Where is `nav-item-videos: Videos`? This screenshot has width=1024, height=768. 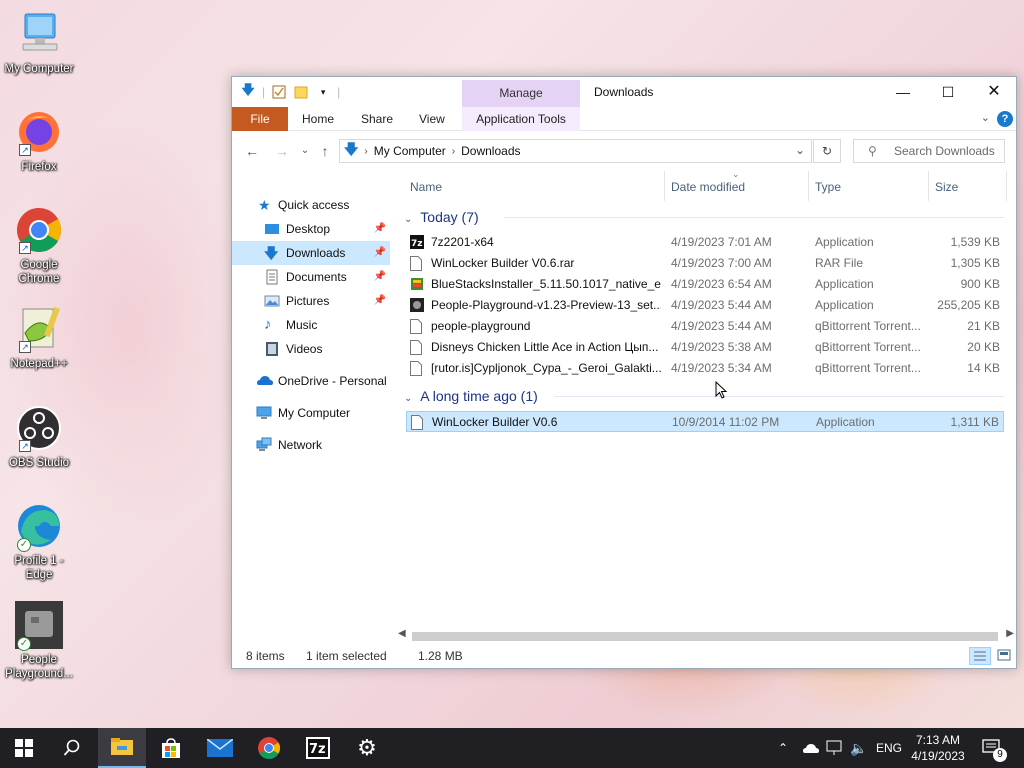 nav-item-videos: Videos is located at coordinates (311, 349).